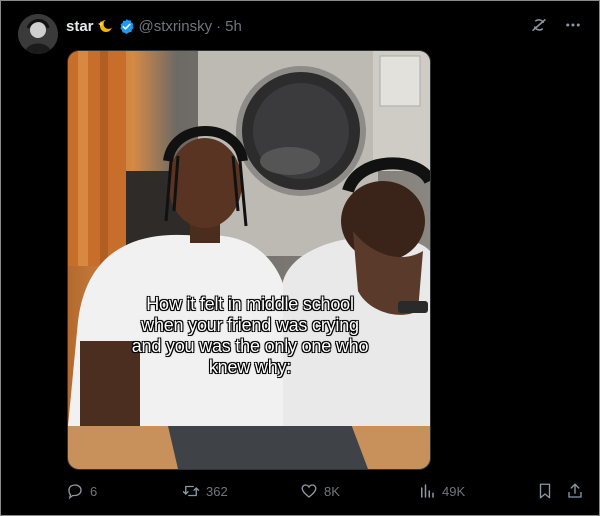 This screenshot has height=516, width=600. What do you see at coordinates (217, 491) in the screenshot?
I see `repost-count: 362` at bounding box center [217, 491].